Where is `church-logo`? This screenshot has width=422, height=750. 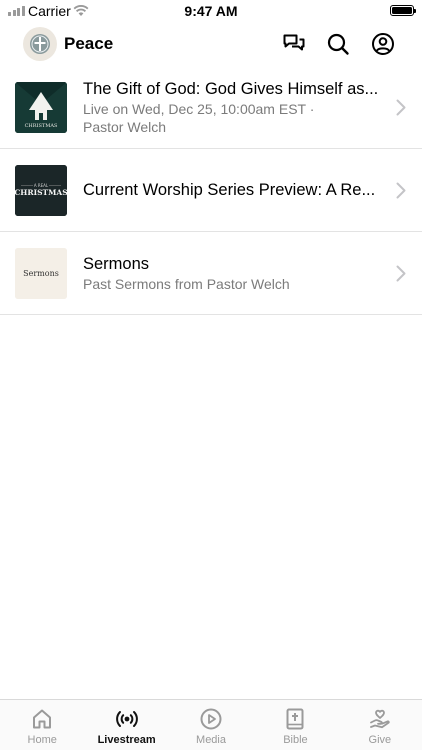
church-logo is located at coordinates (40, 44).